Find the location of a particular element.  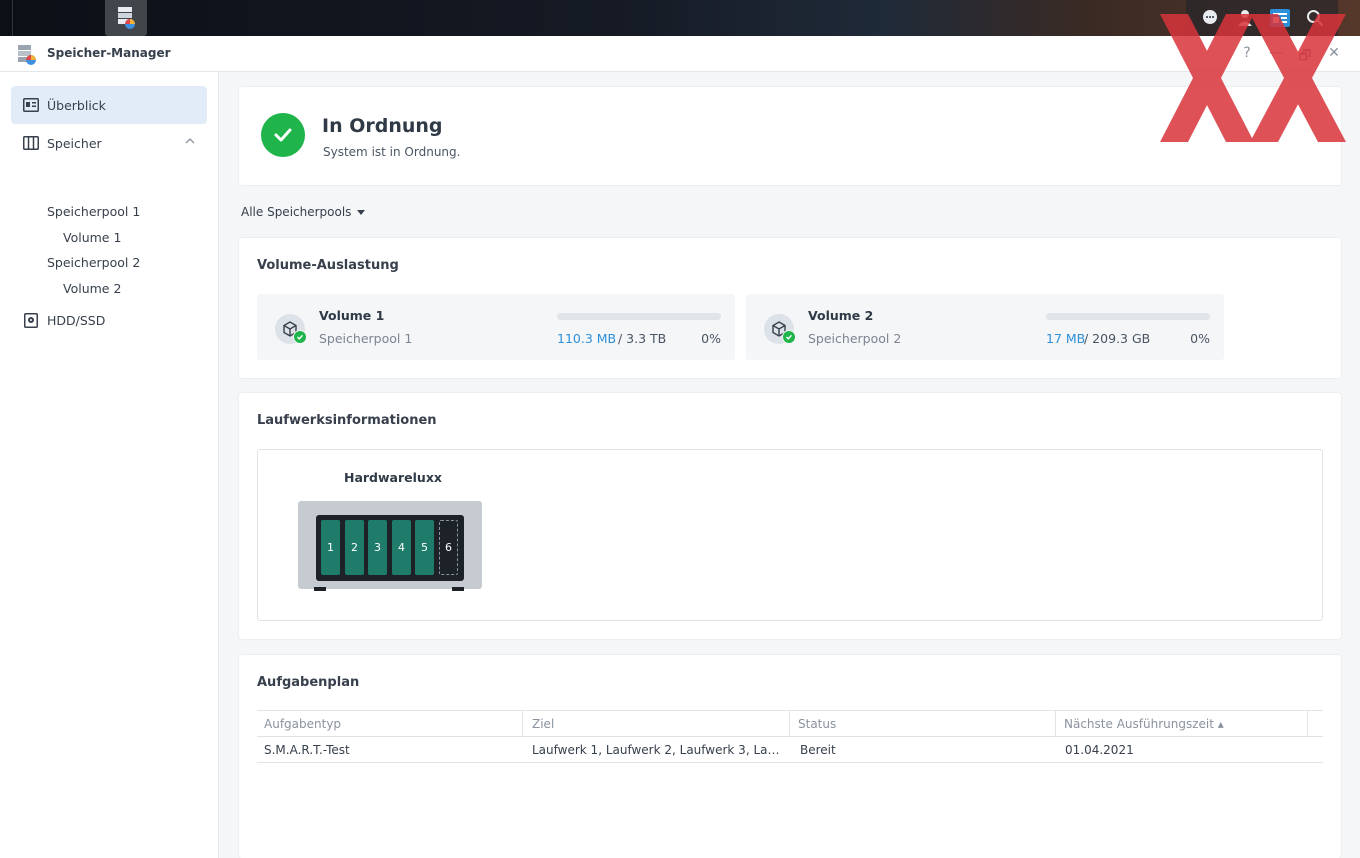

column-header-next-run: Nächste Ausführungszeit ▴ is located at coordinates (1182, 723).